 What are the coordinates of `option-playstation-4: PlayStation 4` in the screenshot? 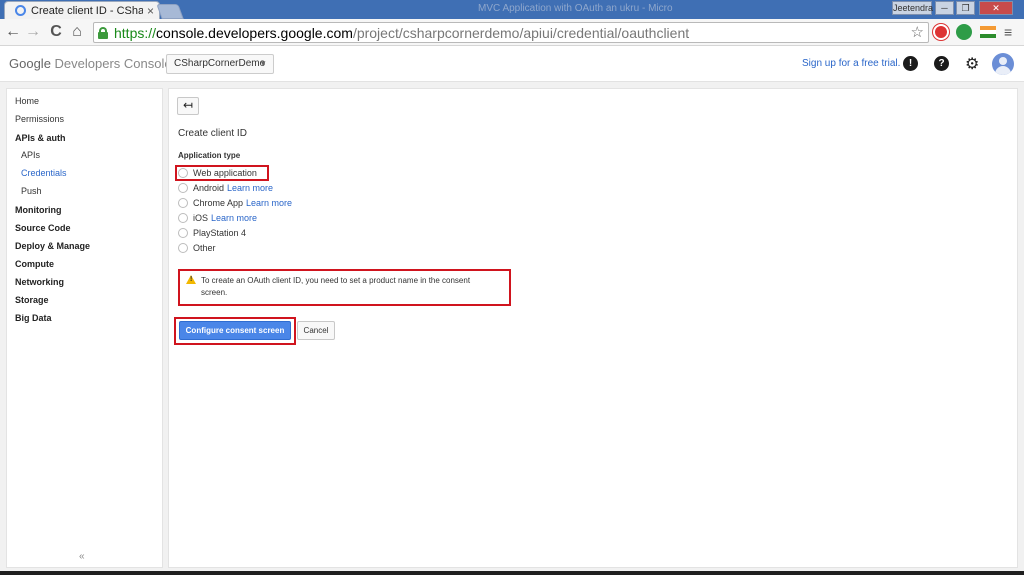 It's located at (212, 232).